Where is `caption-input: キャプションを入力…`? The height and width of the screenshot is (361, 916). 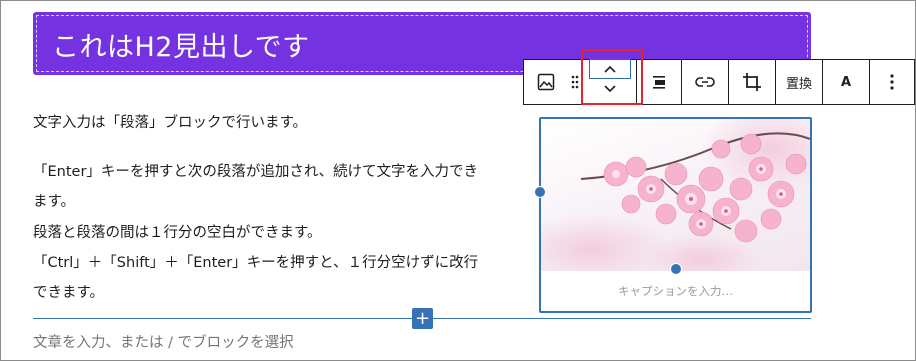 caption-input: キャプションを入力… is located at coordinates (675, 291).